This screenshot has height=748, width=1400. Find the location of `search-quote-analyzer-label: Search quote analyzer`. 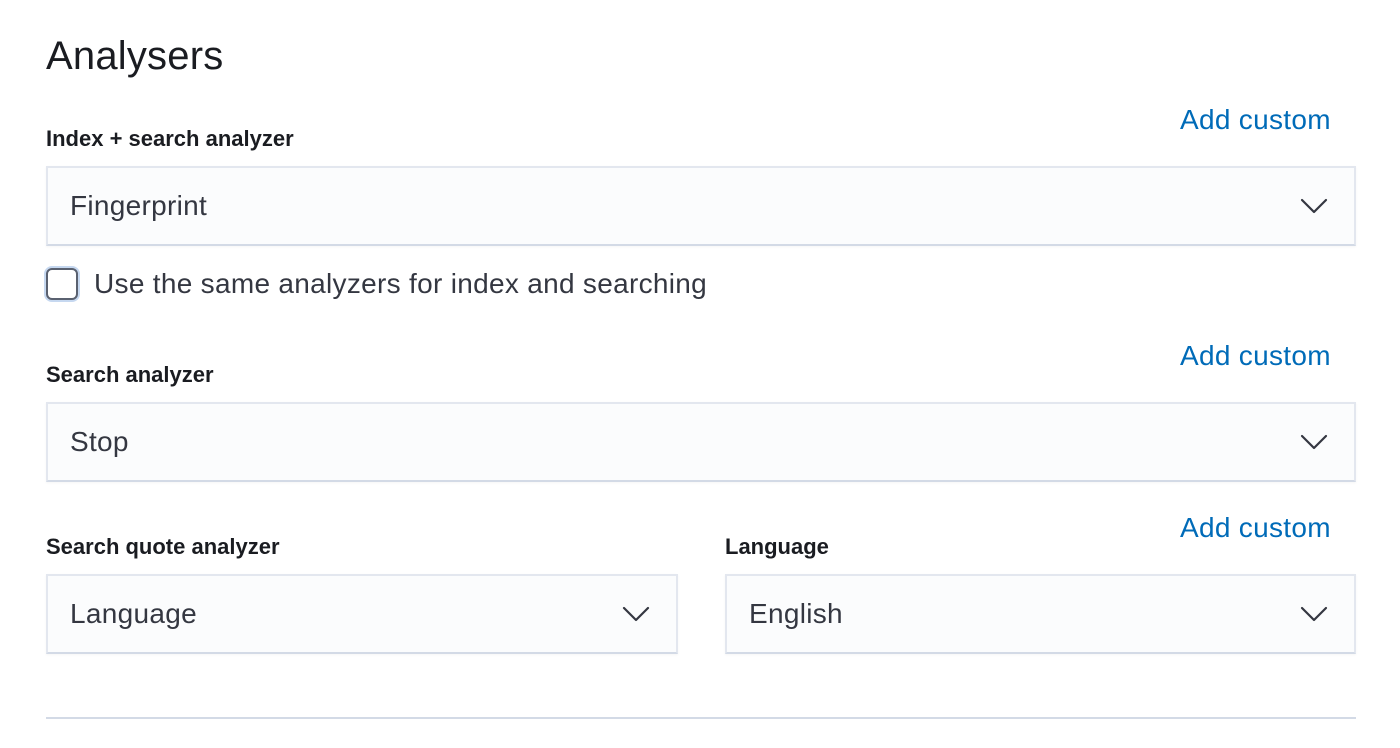

search-quote-analyzer-label: Search quote analyzer is located at coordinates (163, 546).